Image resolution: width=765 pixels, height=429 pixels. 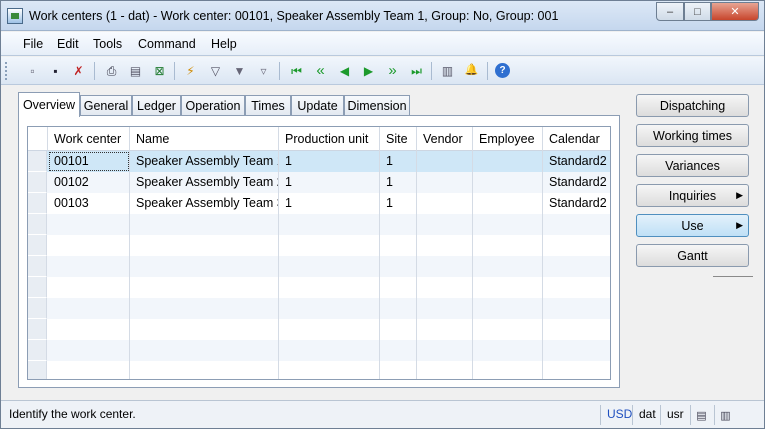 What do you see at coordinates (701, 415) in the screenshot?
I see `database-icon: ▤` at bounding box center [701, 415].